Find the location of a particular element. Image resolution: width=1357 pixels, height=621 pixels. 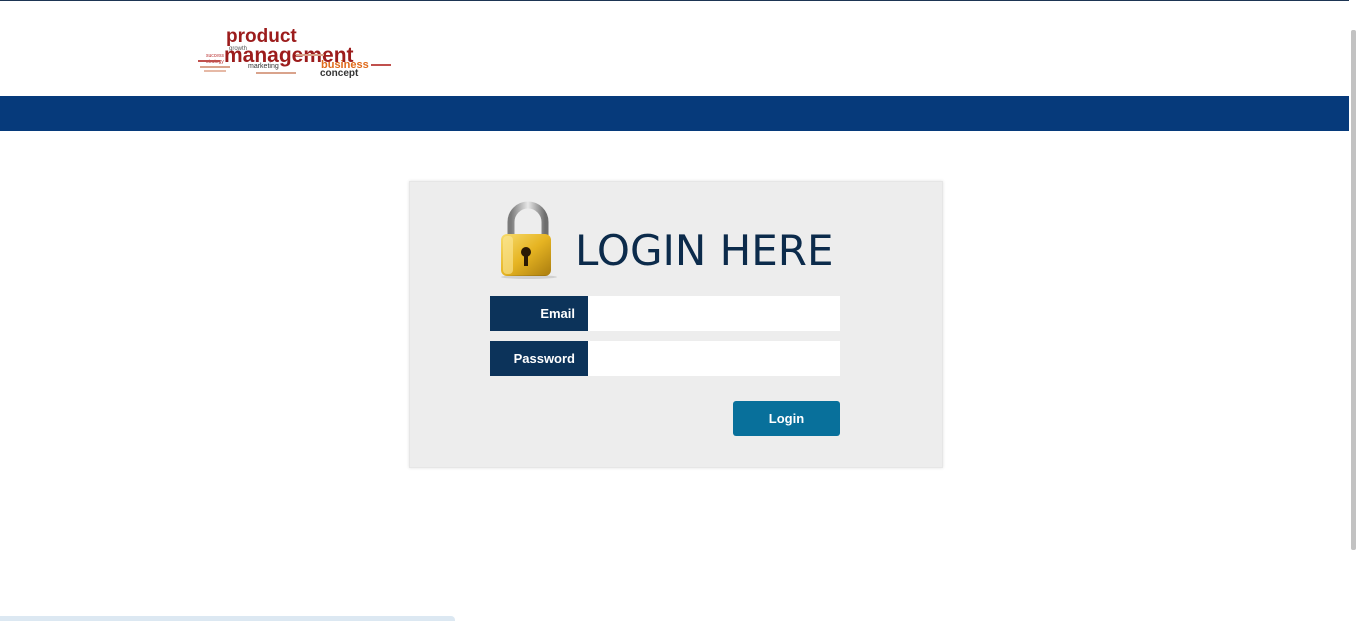

password-row: Password is located at coordinates (665, 358).